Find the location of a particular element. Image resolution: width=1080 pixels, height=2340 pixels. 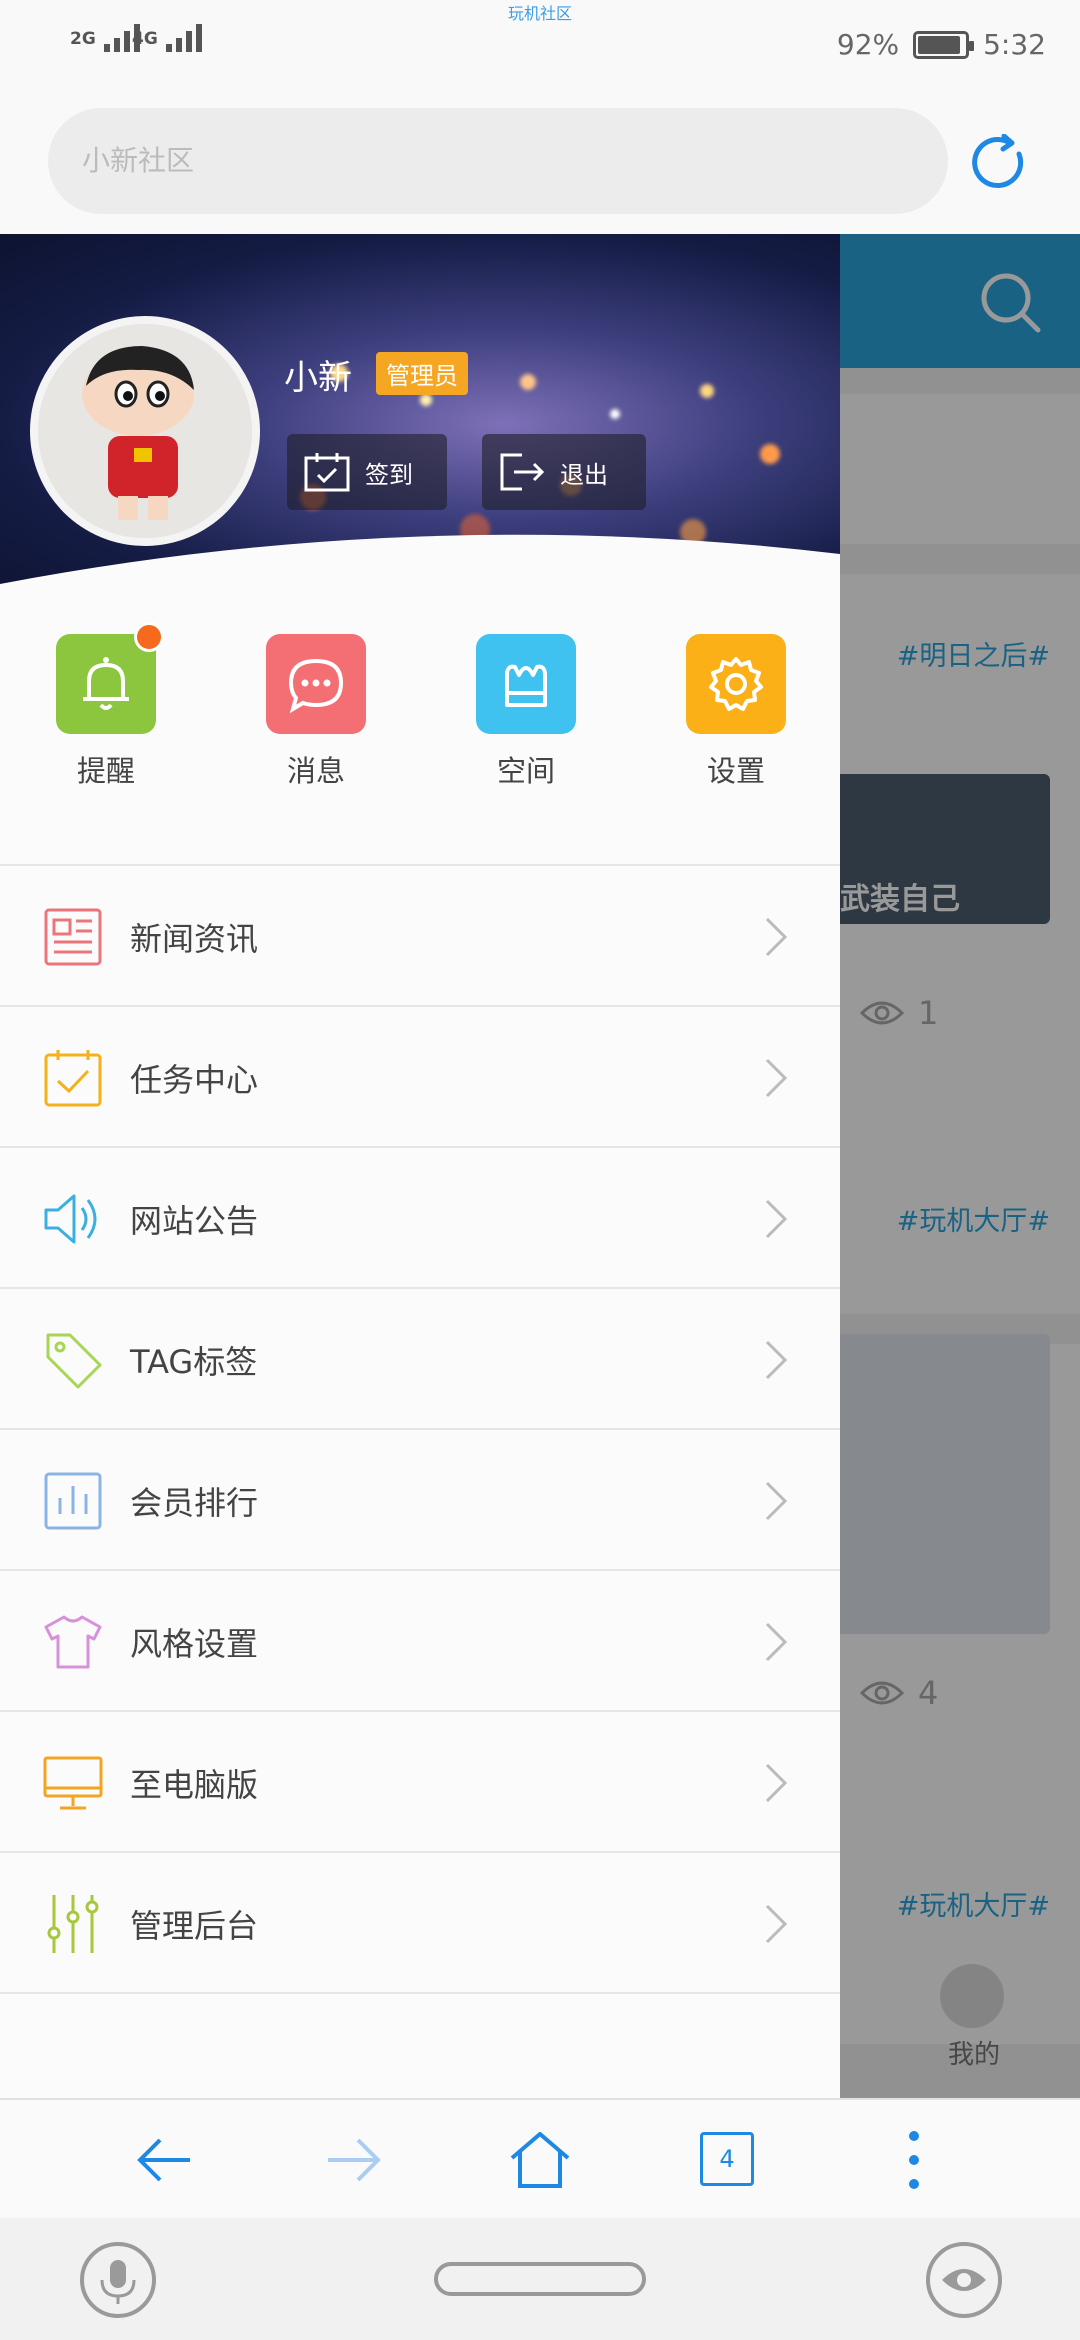

menu-item-admin: 管理后台 is located at coordinates (420, 1923).